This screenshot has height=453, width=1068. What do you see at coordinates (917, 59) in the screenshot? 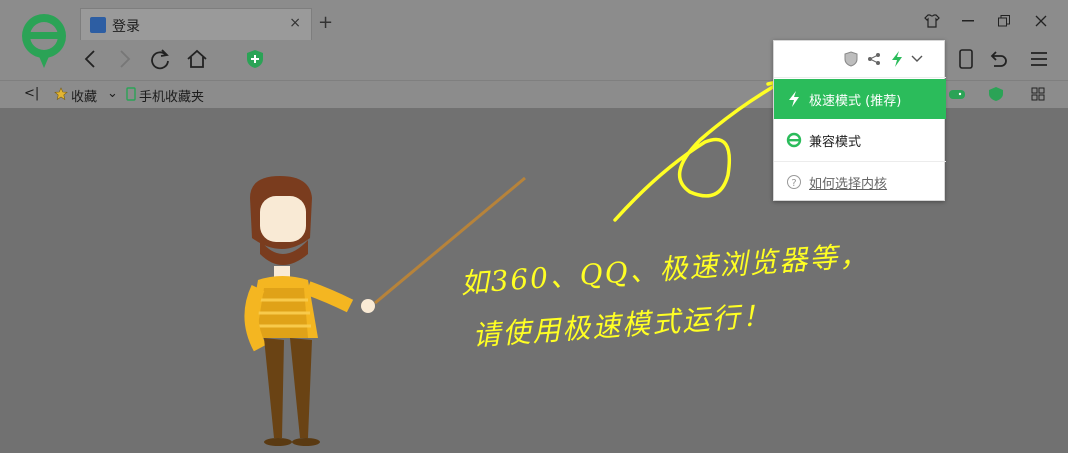
I see `chevron-down-icon` at bounding box center [917, 59].